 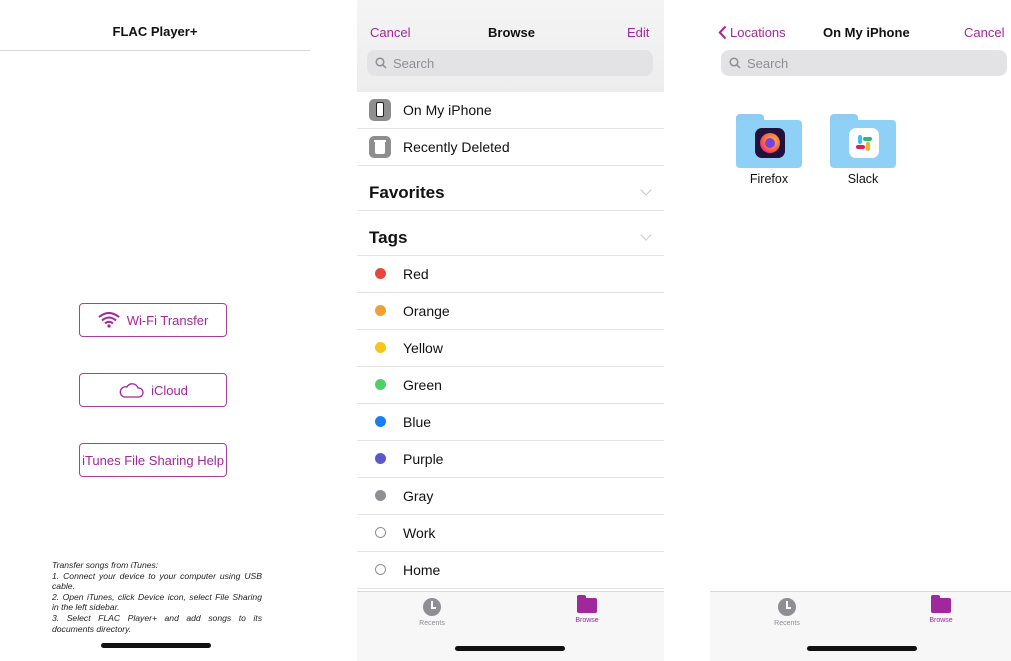 What do you see at coordinates (423, 459) in the screenshot?
I see `tag-label: Purple` at bounding box center [423, 459].